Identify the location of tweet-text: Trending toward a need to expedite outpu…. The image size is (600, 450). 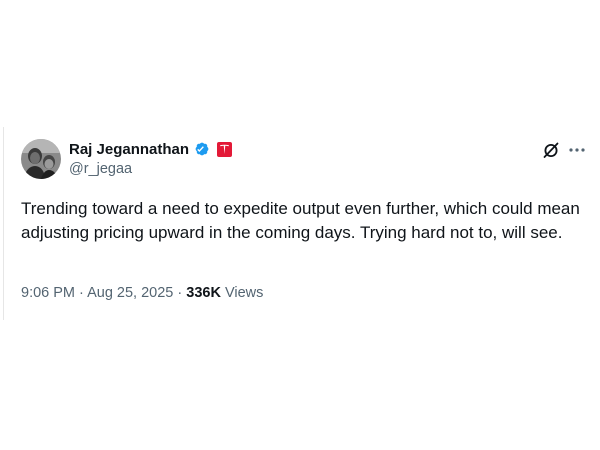
(300, 220).